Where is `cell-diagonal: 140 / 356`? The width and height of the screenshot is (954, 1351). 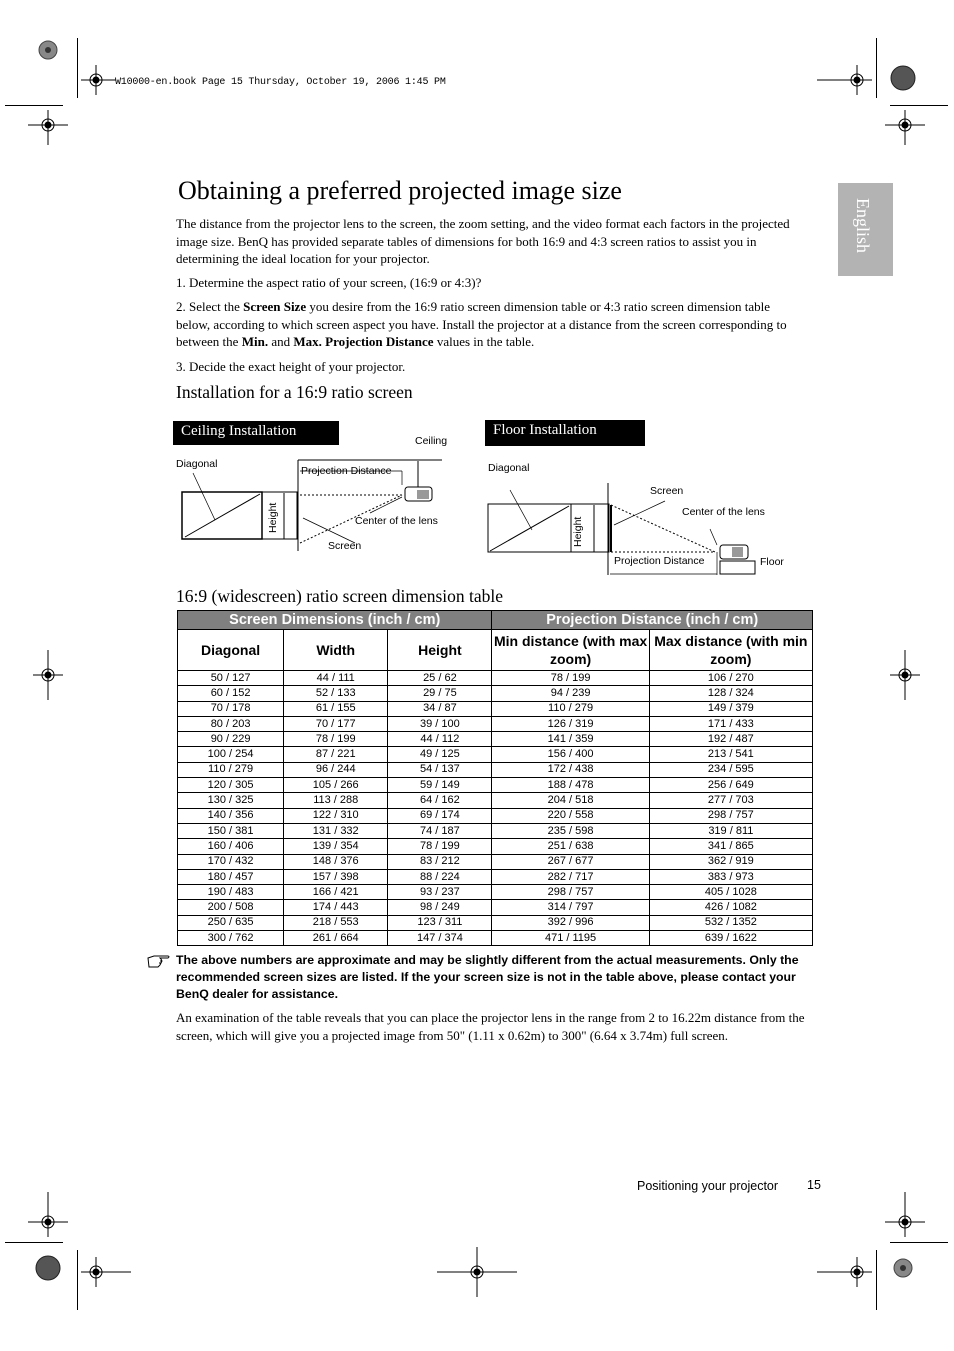 cell-diagonal: 140 / 356 is located at coordinates (230, 815).